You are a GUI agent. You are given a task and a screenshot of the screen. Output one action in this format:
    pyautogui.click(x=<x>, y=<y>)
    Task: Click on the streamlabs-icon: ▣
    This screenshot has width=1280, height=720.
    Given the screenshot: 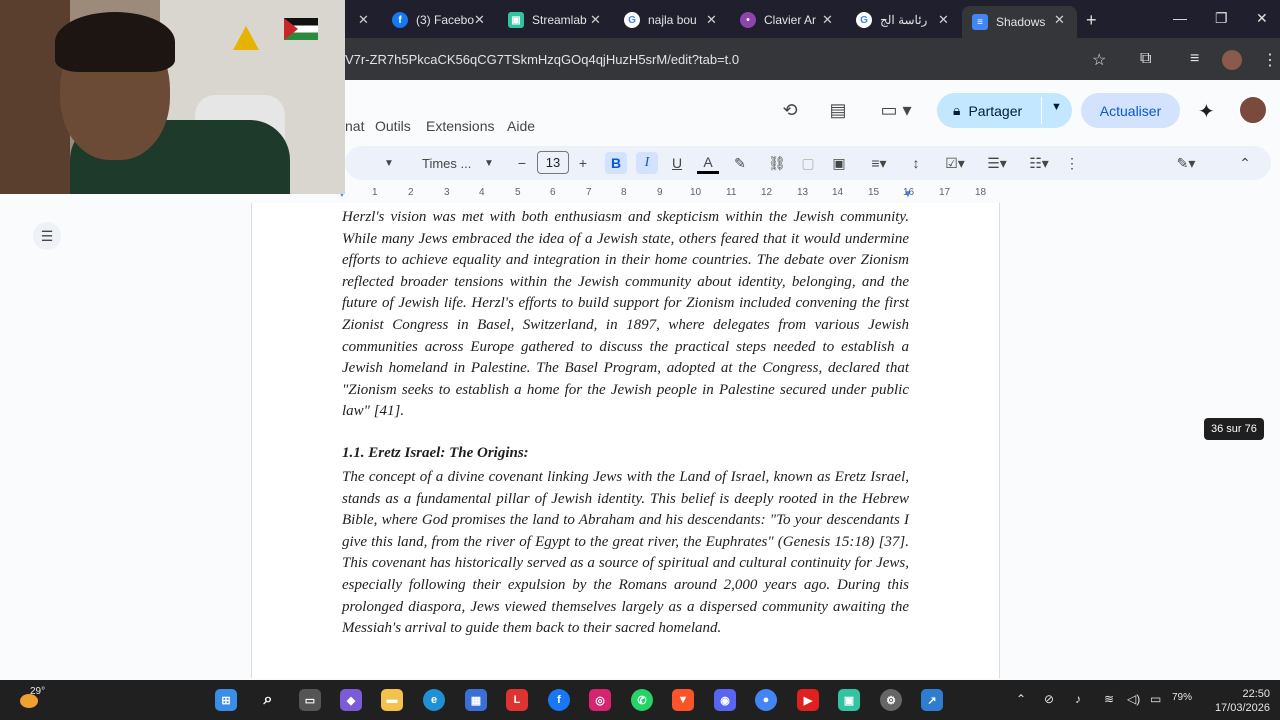 What is the action you would take?
    pyautogui.click(x=849, y=700)
    